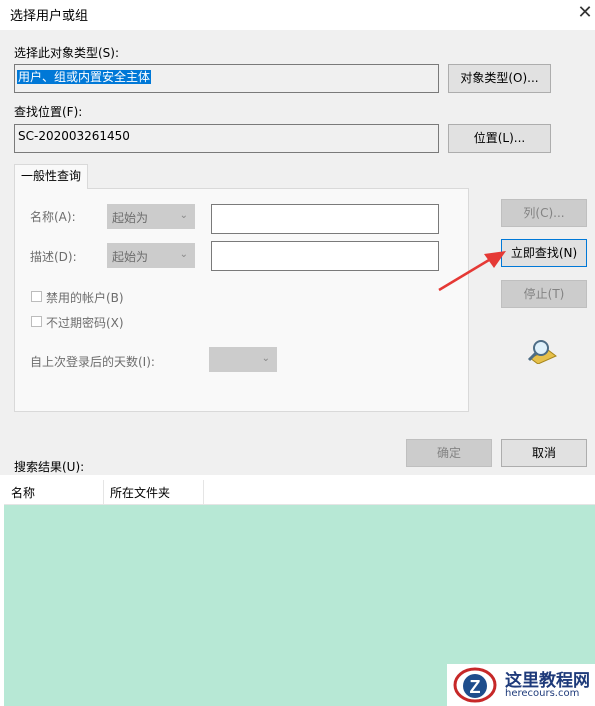 The image size is (595, 706). What do you see at coordinates (544, 294) in the screenshot?
I see `stop-button: 停止(T)` at bounding box center [544, 294].